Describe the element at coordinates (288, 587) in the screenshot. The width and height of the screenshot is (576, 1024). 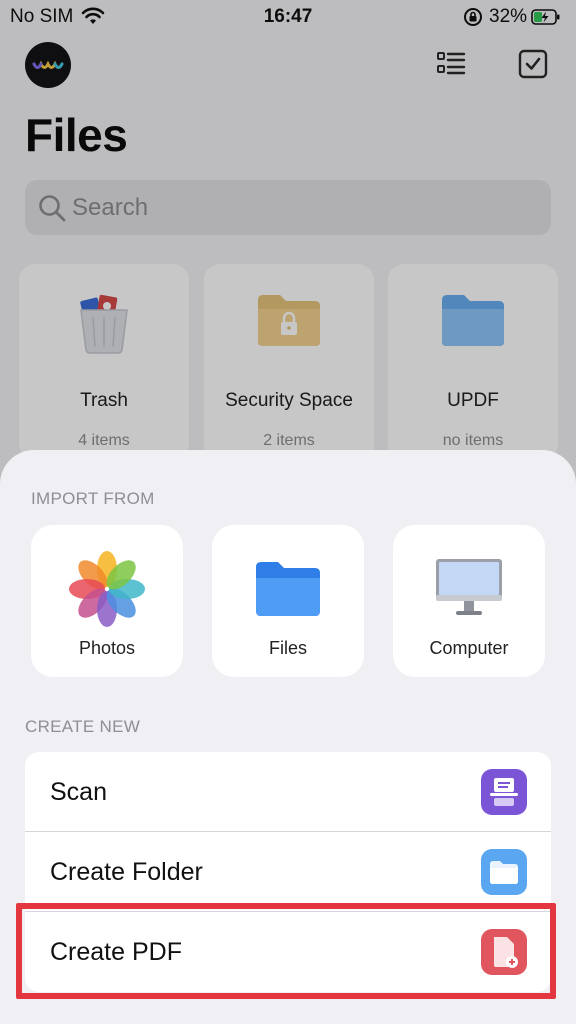
I see `files-folder-icon` at that location.